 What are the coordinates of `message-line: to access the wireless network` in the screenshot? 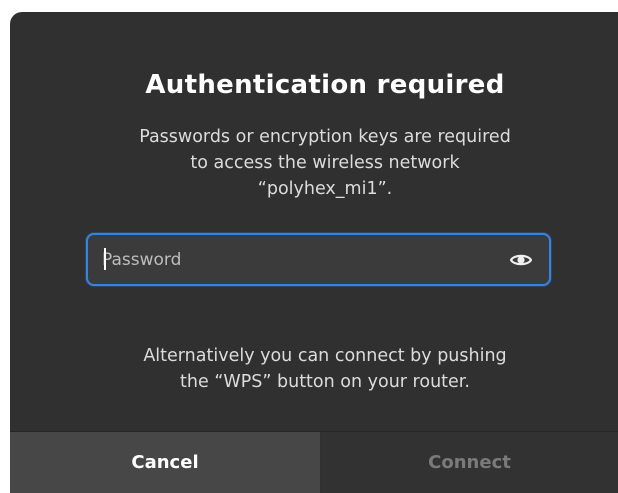 It's located at (325, 163).